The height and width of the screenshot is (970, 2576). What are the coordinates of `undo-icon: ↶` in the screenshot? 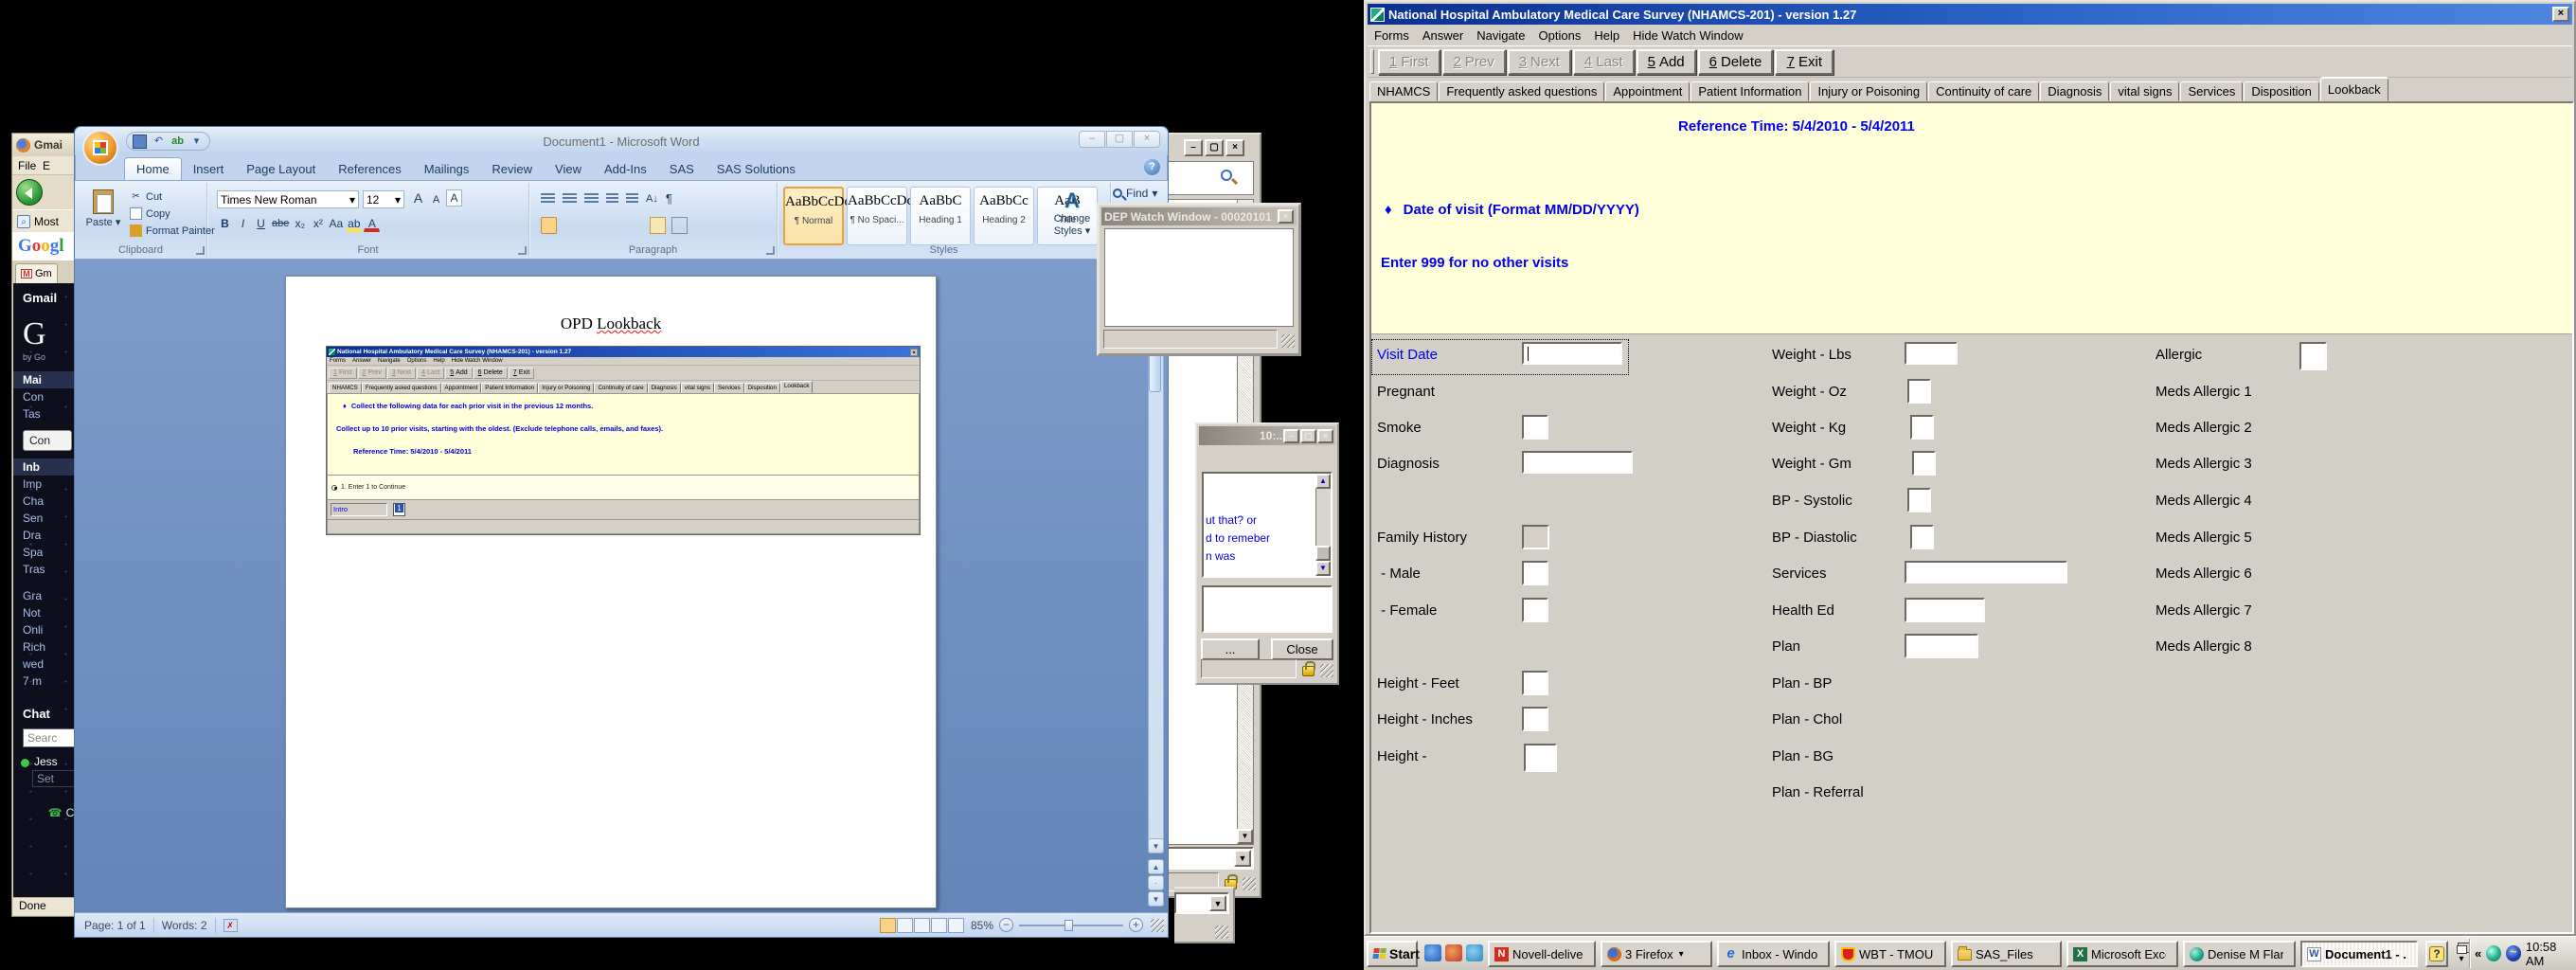 It's located at (159, 142).